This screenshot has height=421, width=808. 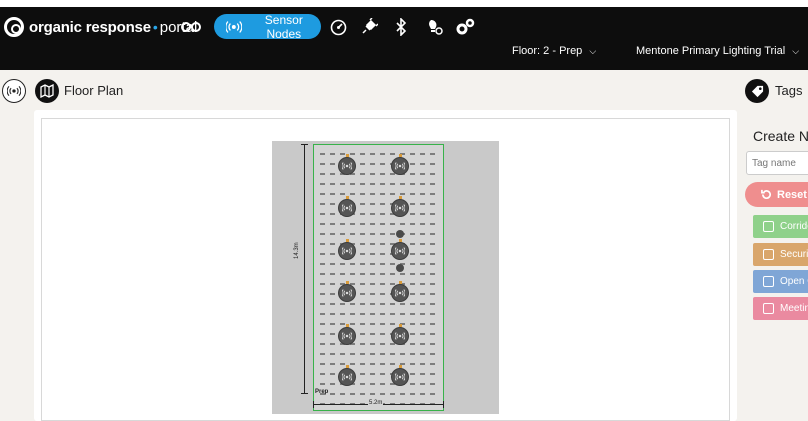 I want to click on gauge-icon, so click(x=338, y=27).